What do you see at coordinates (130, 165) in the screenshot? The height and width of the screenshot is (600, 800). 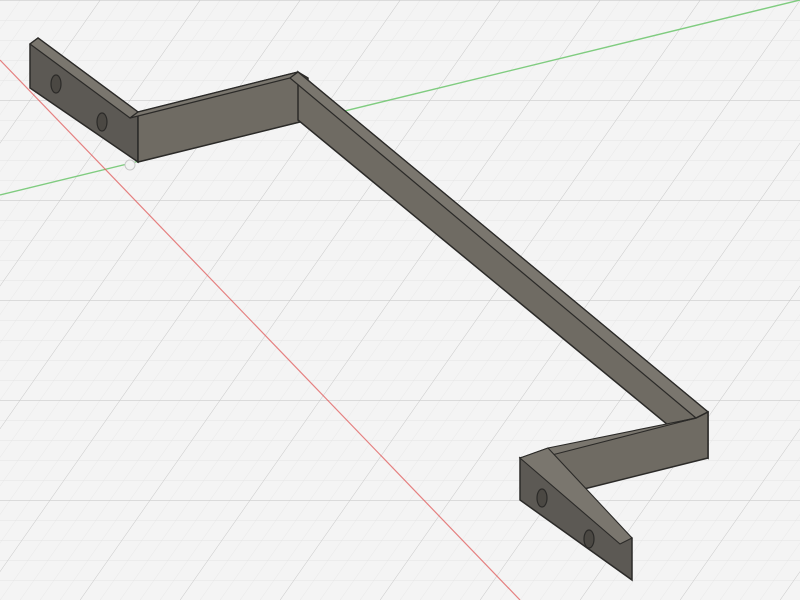 I see `origin-icon` at bounding box center [130, 165].